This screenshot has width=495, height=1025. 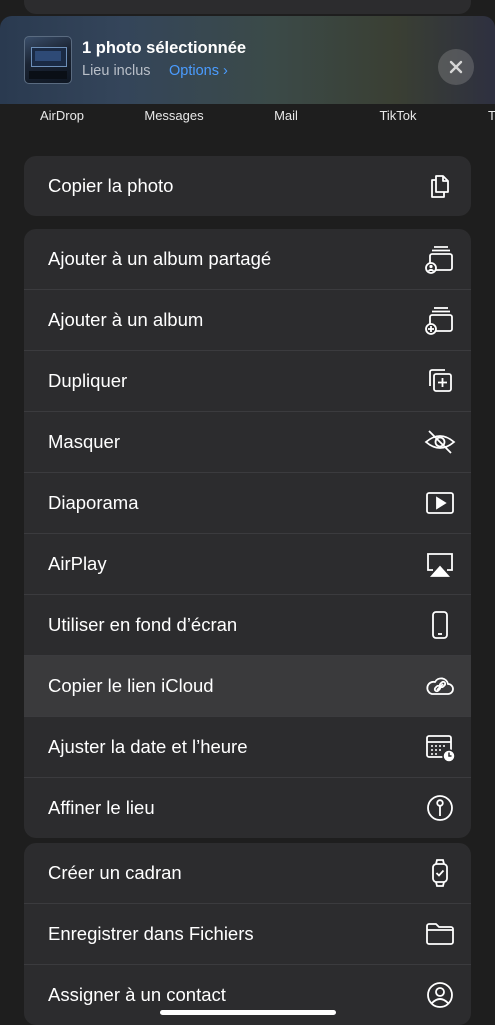 I want to click on action-save-to-files: Enregistrer dans Fichiers, so click(x=247, y=934).